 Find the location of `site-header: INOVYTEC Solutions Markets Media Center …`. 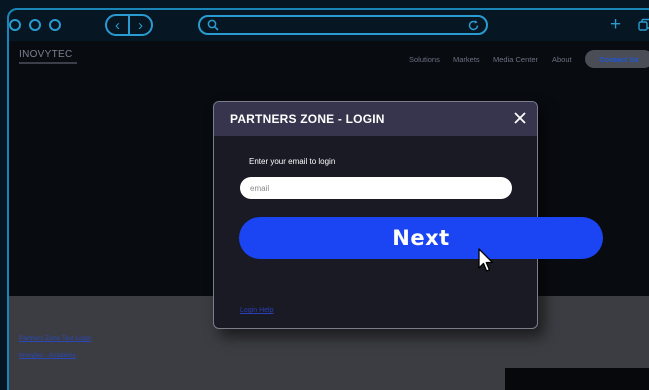

site-header: INOVYTEC Solutions Markets Media Center … is located at coordinates (329, 59).